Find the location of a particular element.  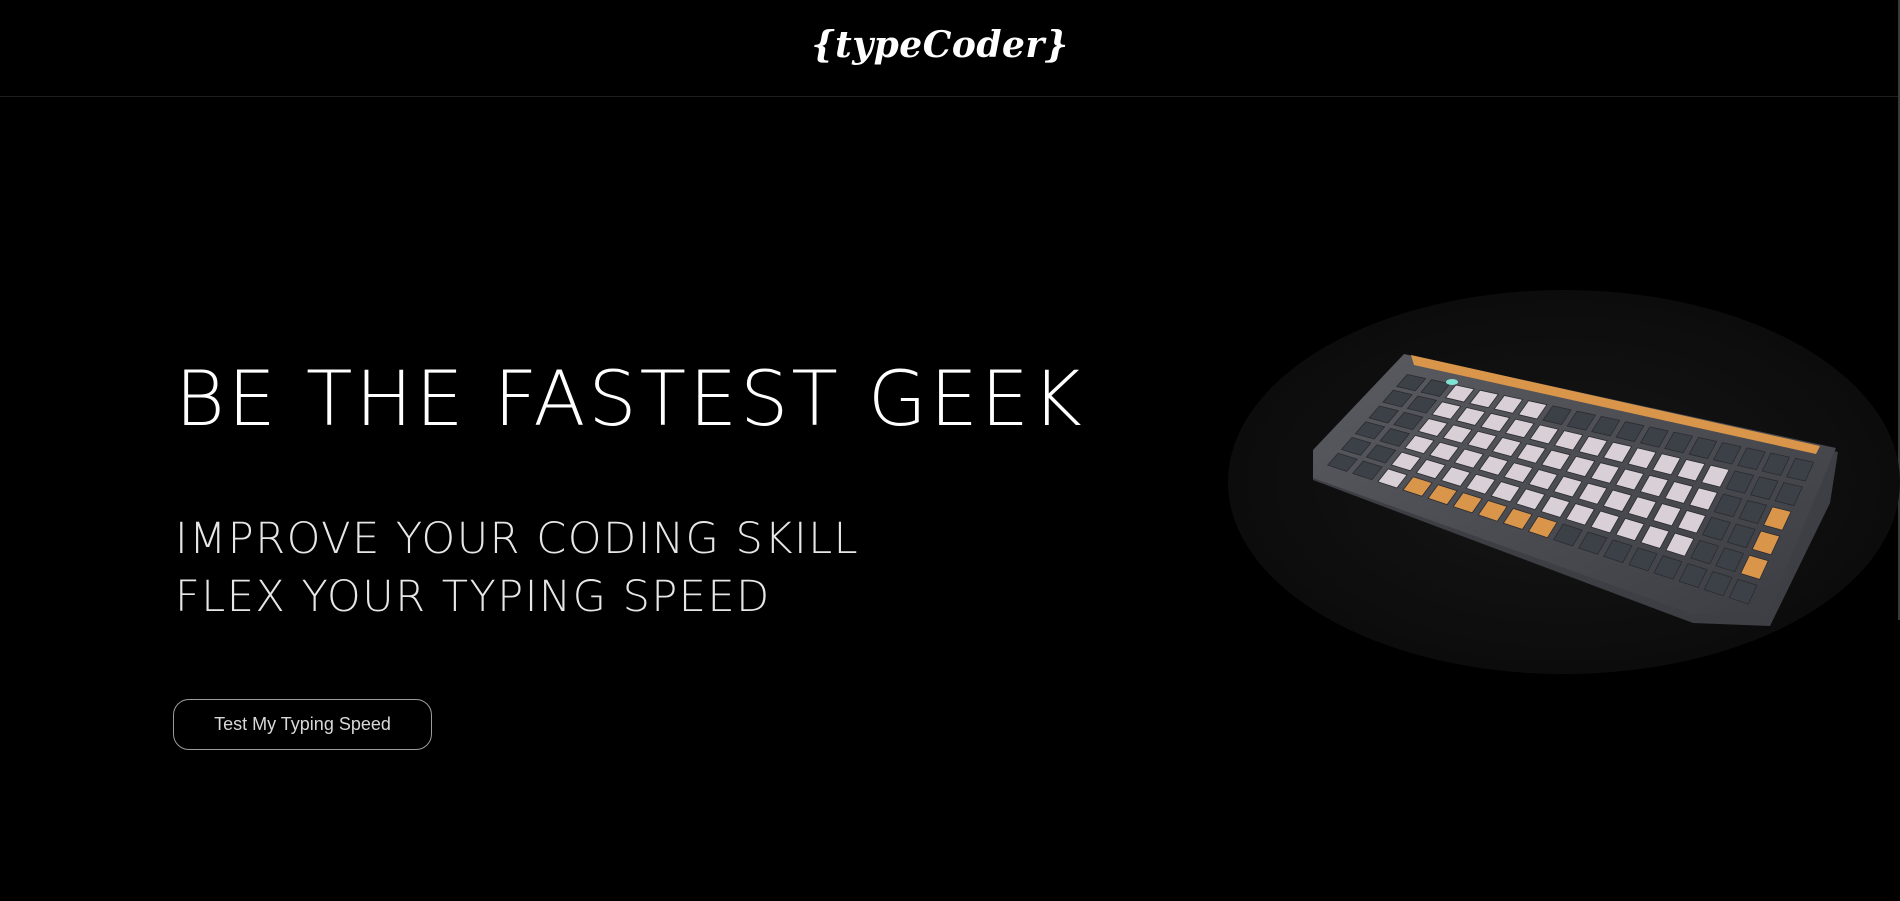

subtitle-line-1: IMPROVE YOUR CODING SKILL is located at coordinates (517, 539).